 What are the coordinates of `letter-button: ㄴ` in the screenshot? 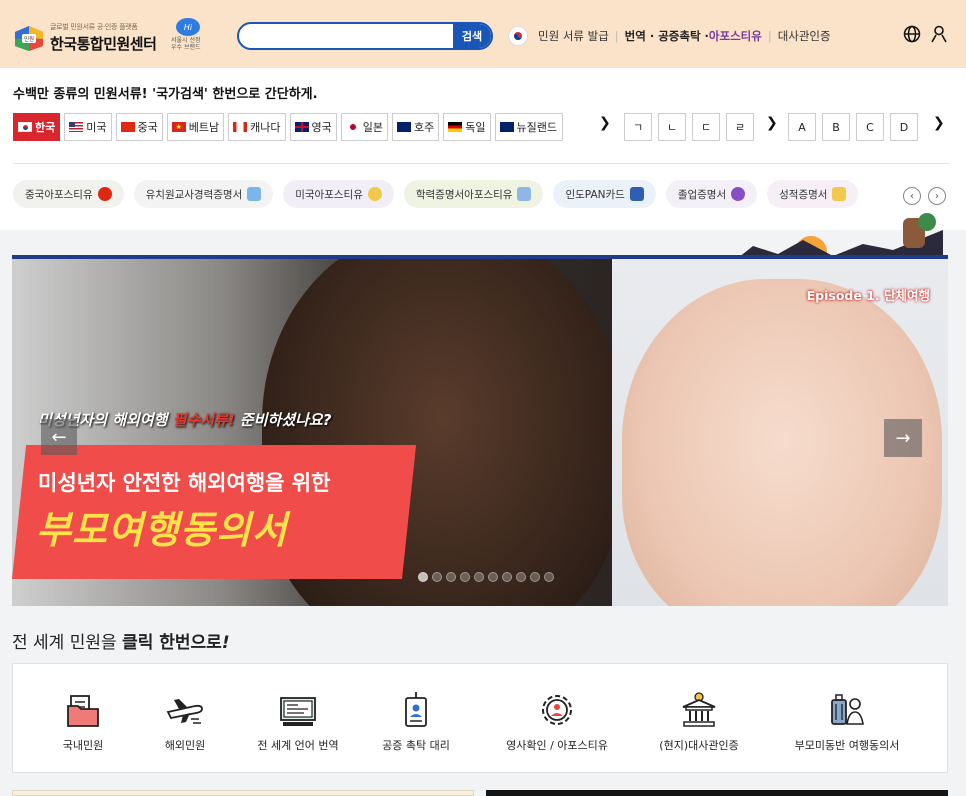 It's located at (672, 127).